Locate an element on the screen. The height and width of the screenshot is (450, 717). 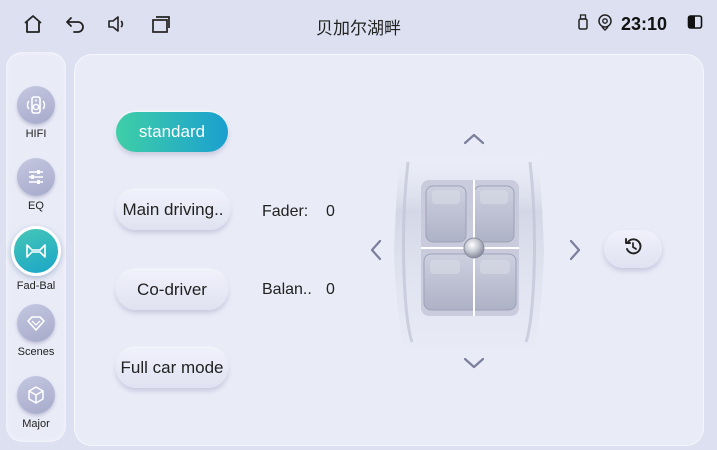
status-bar: 贝加尔湖畔 23:10 is located at coordinates (358, 24).